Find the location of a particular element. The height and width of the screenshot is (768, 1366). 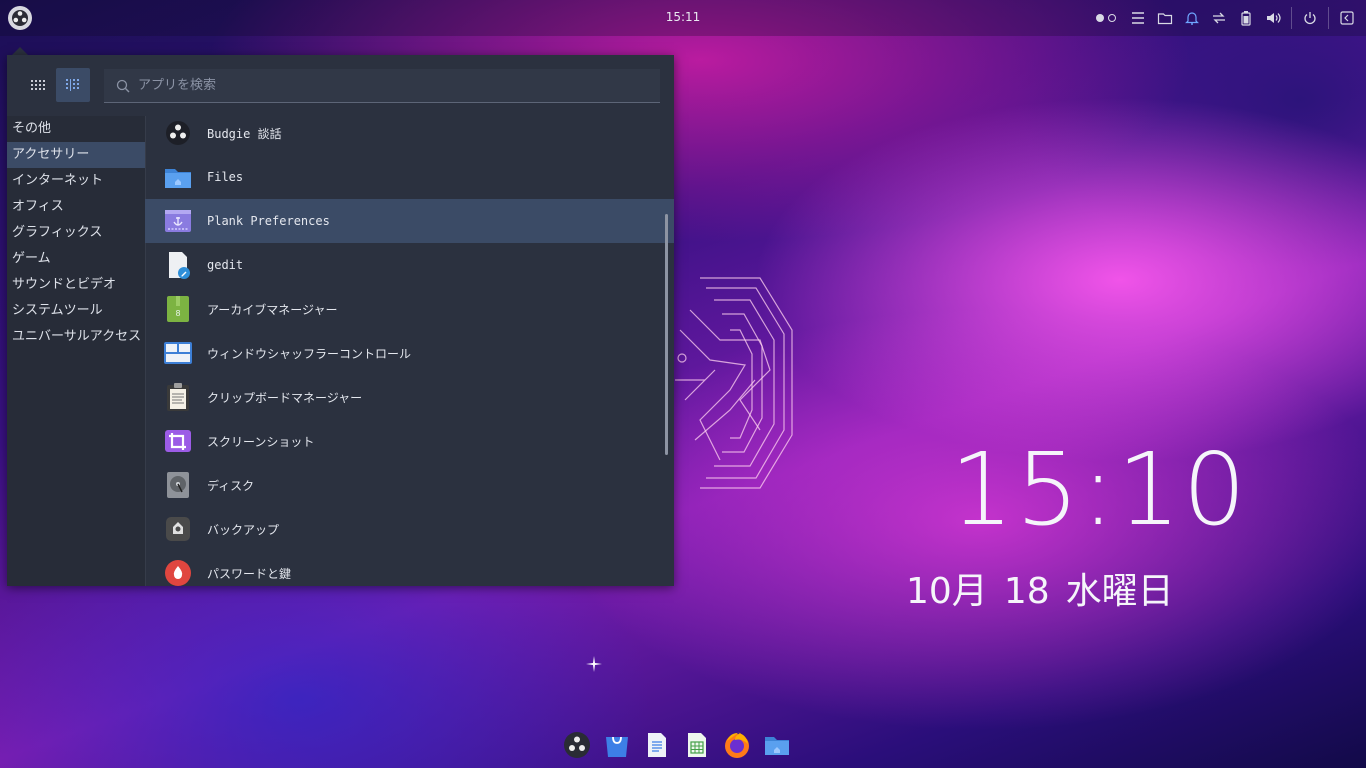

battery-icon is located at coordinates (1246, 18).